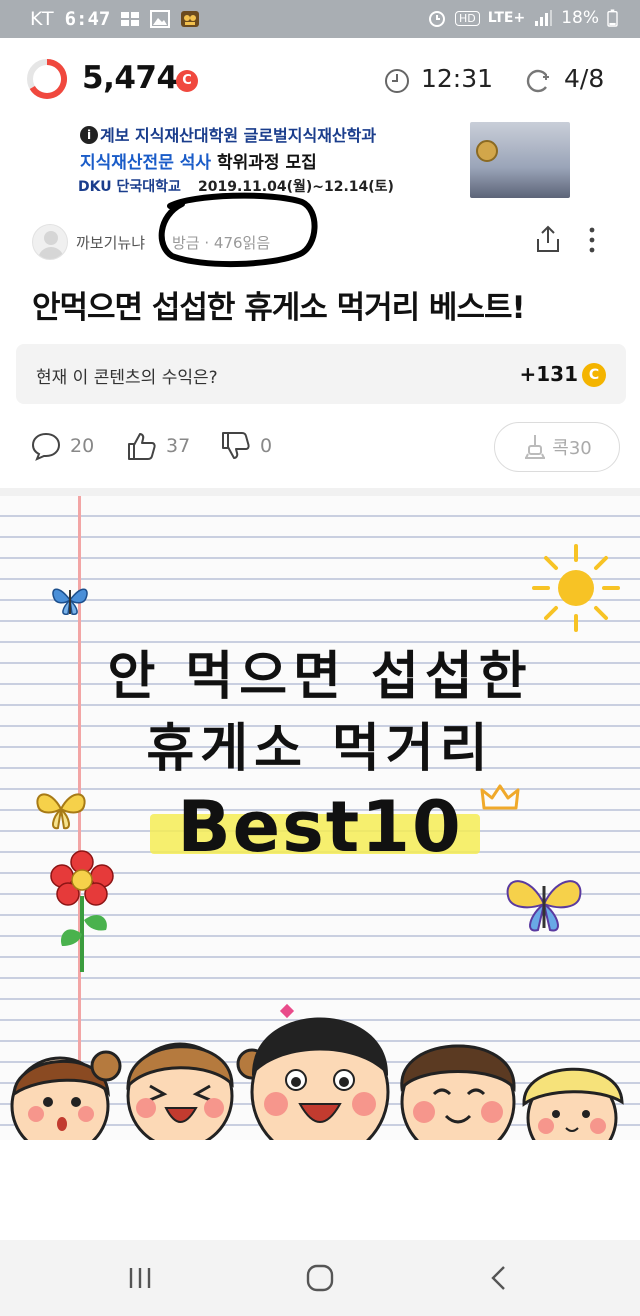  I want to click on pin-poke-icon, so click(535, 447).